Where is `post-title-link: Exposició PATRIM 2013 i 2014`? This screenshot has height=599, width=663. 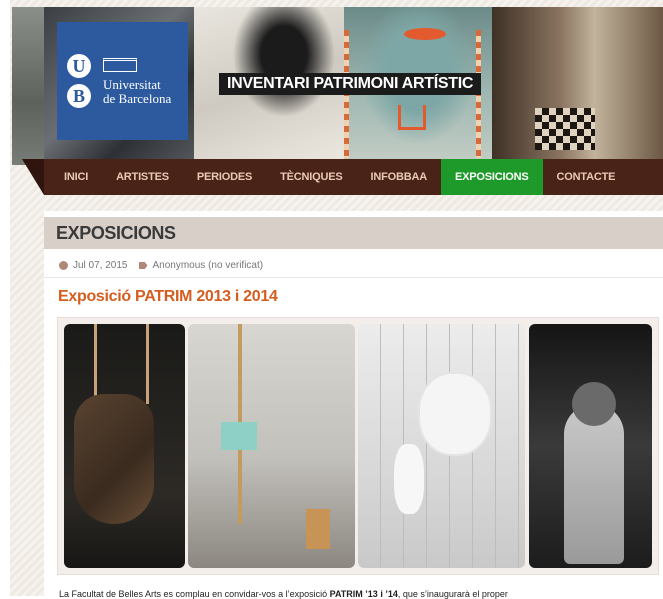
post-title-link: Exposició PATRIM 2013 i 2014 is located at coordinates (168, 297).